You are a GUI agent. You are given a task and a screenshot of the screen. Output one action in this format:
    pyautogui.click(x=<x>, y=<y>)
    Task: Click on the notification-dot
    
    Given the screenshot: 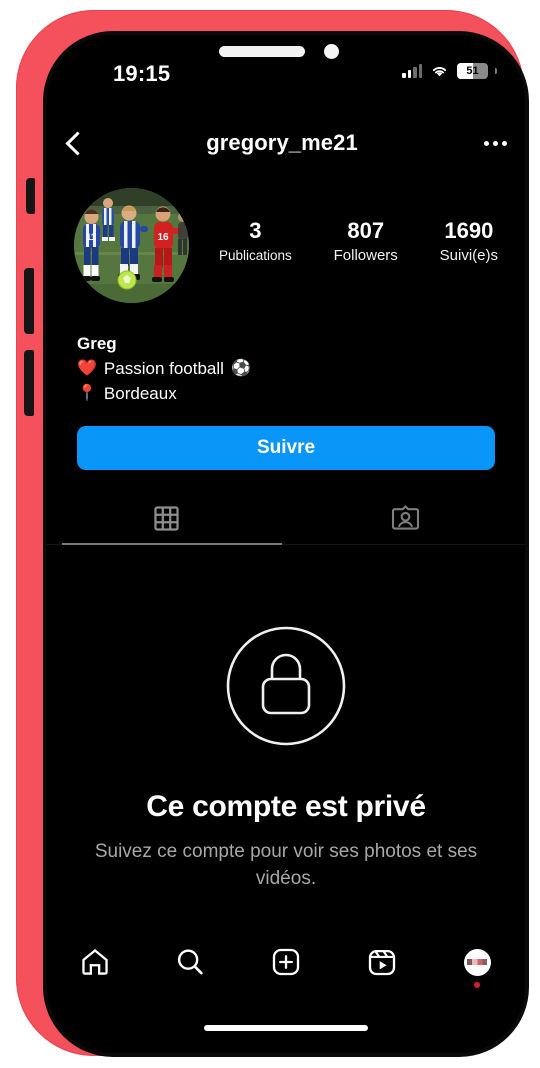 What is the action you would take?
    pyautogui.click(x=477, y=984)
    